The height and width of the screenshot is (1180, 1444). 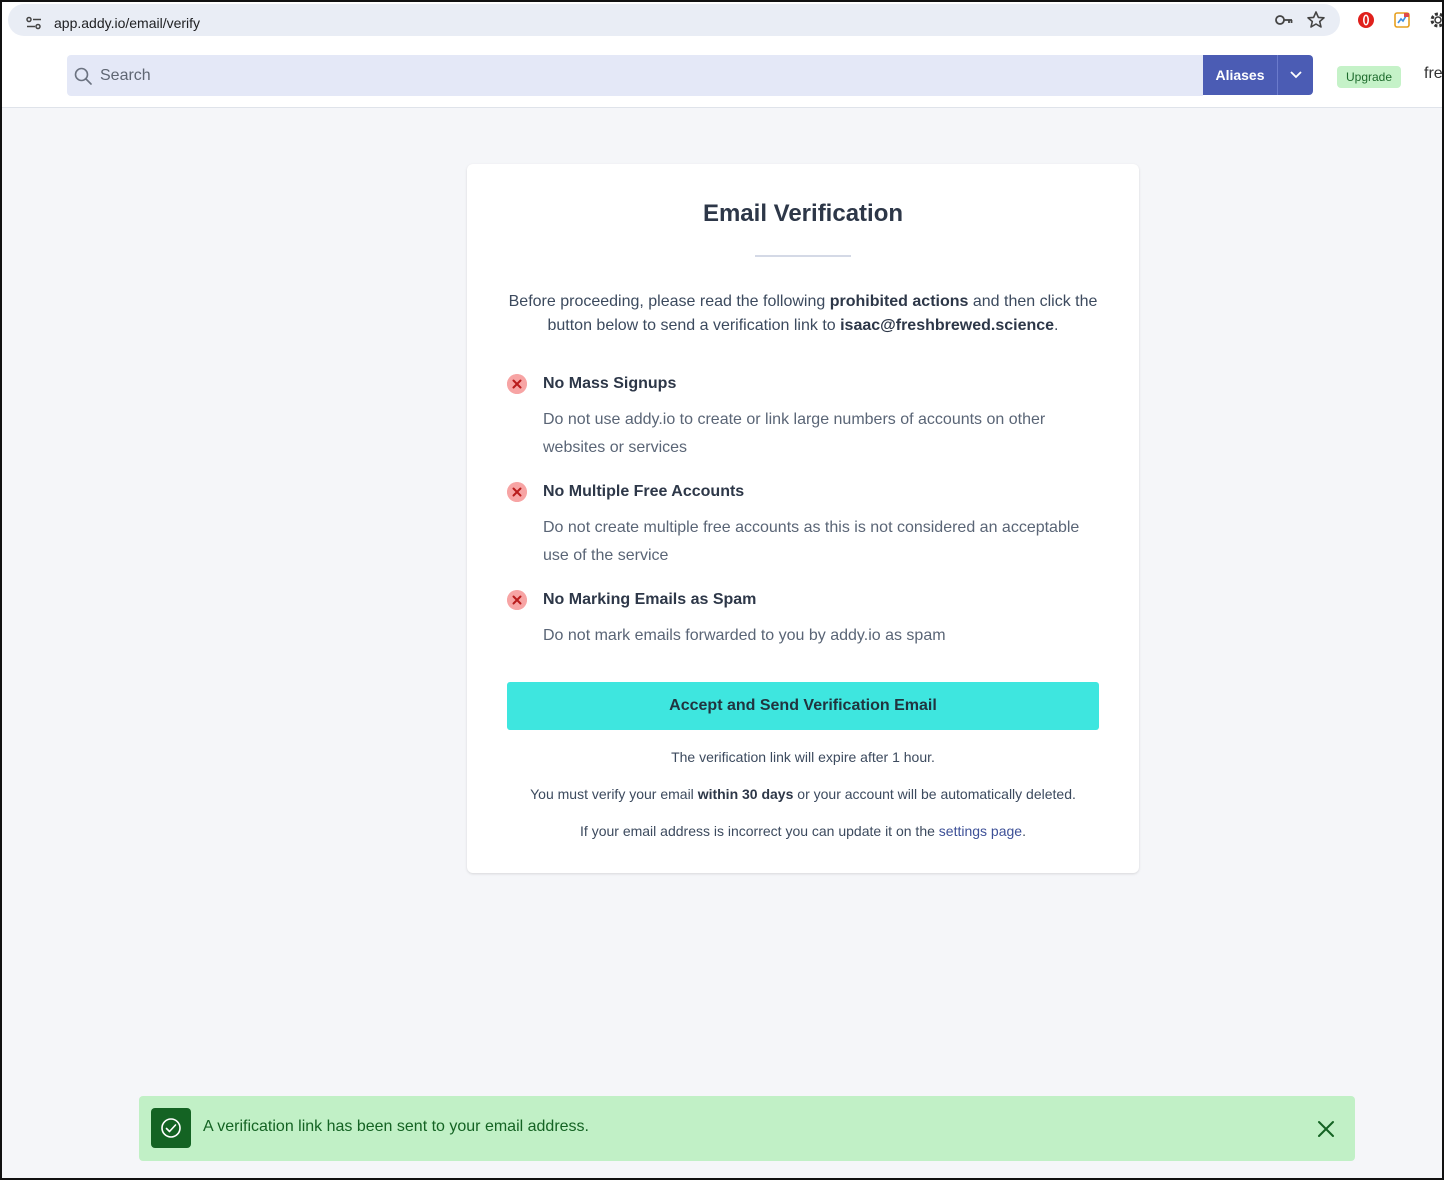 I want to click on settings-page-link: settings page, so click(x=980, y=831).